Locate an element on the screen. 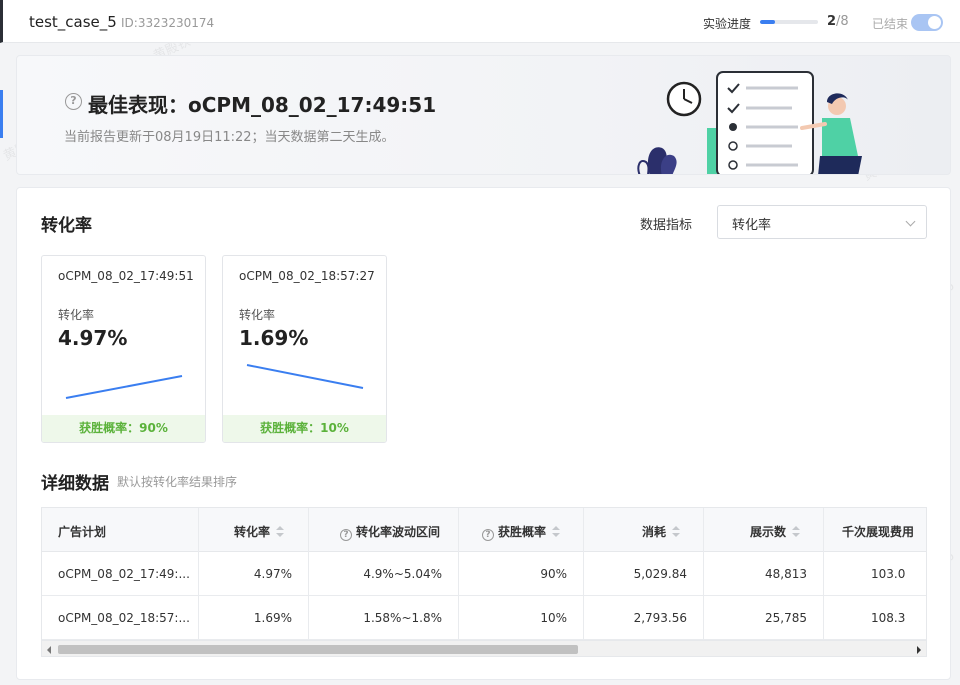  cell-conversion: 1.69% is located at coordinates (272, 618).